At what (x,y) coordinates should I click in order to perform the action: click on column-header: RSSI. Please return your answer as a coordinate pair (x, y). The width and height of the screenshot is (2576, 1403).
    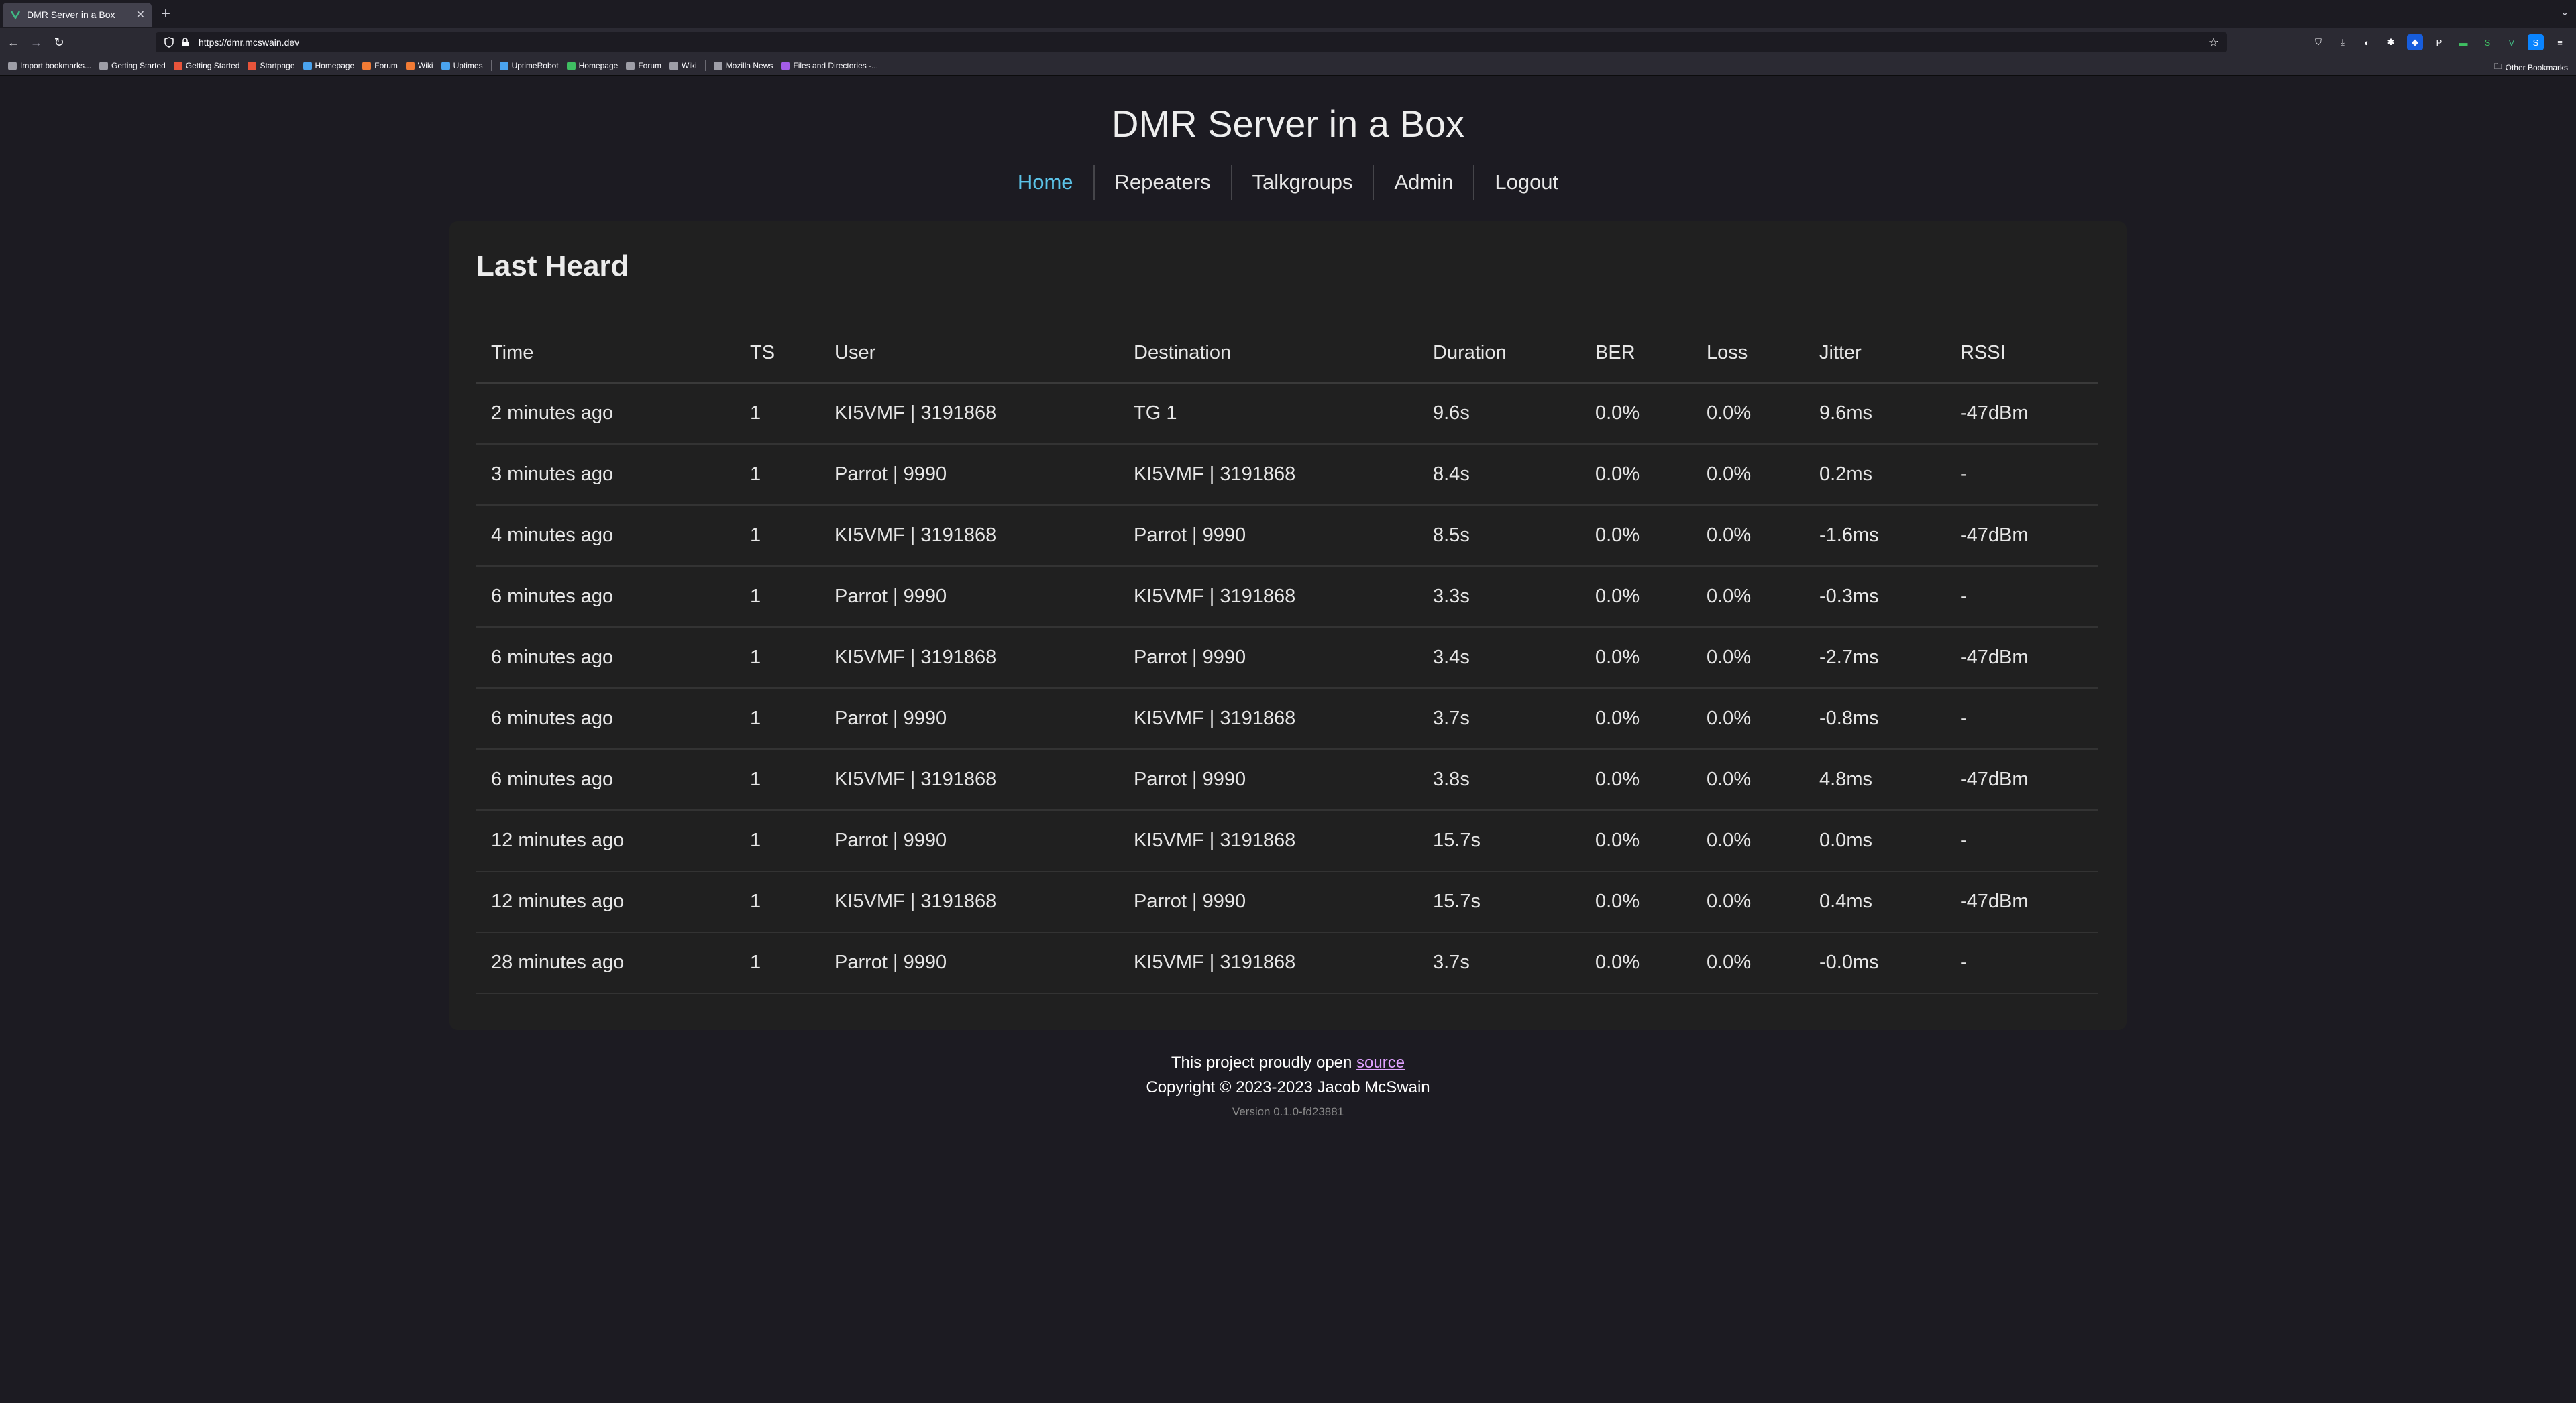
    Looking at the image, I should click on (2021, 354).